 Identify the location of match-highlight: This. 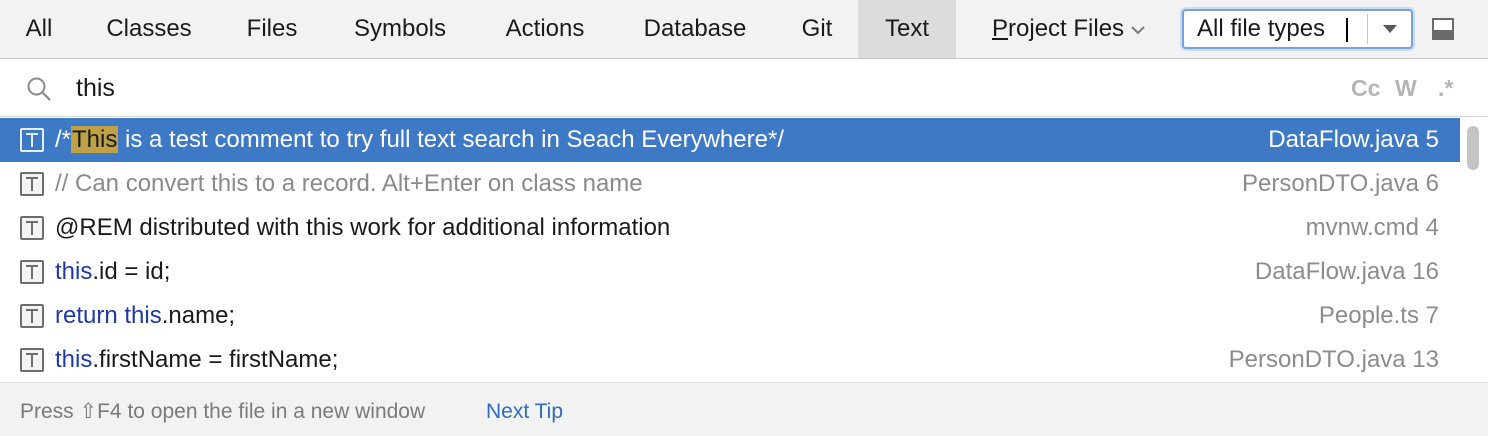
(95, 139).